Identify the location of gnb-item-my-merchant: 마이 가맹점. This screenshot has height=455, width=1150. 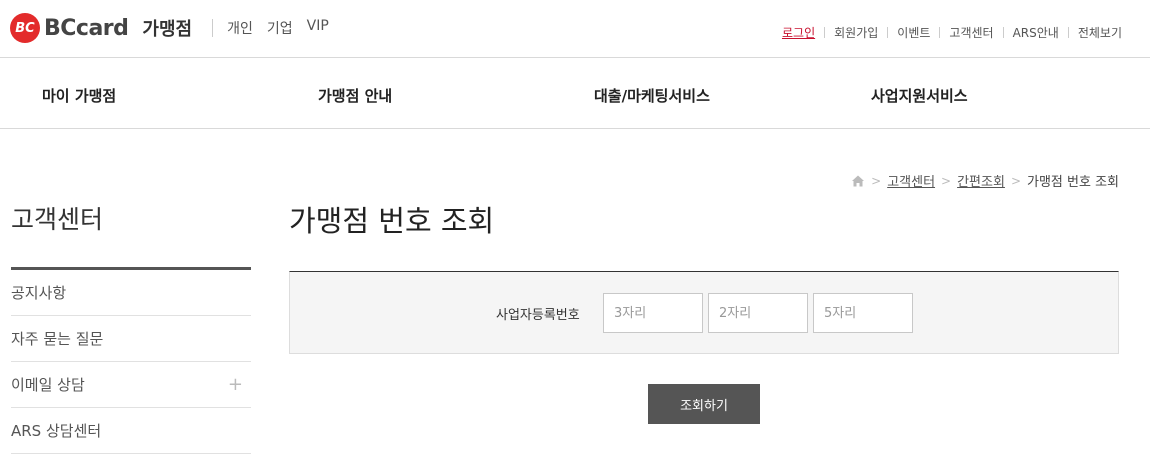
(79, 95).